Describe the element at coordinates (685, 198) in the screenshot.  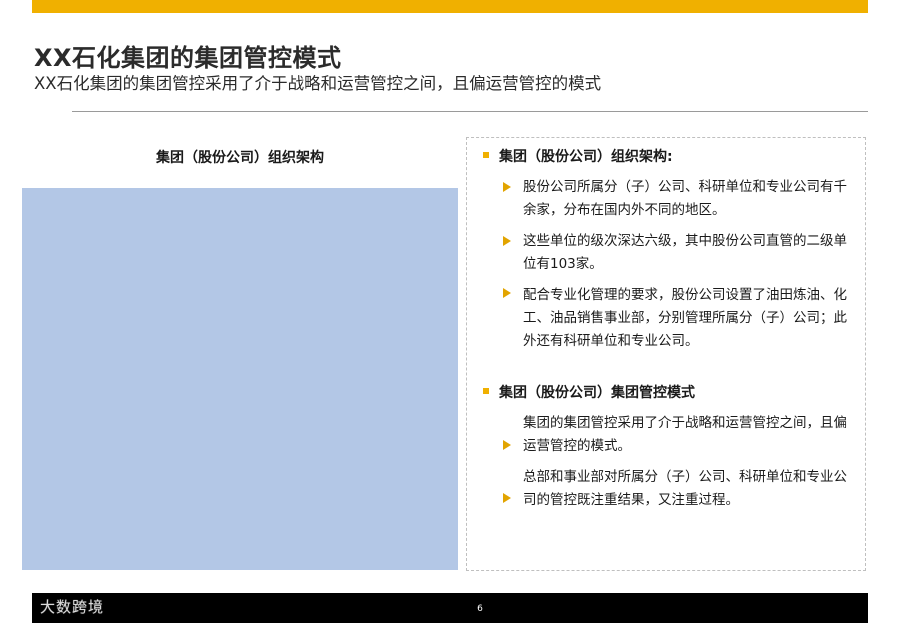
I see `bullet-item-text: 股份公司所属分（子）公司、科研单位和专业公司有千余家，分布在国内外不同的地区。` at that location.